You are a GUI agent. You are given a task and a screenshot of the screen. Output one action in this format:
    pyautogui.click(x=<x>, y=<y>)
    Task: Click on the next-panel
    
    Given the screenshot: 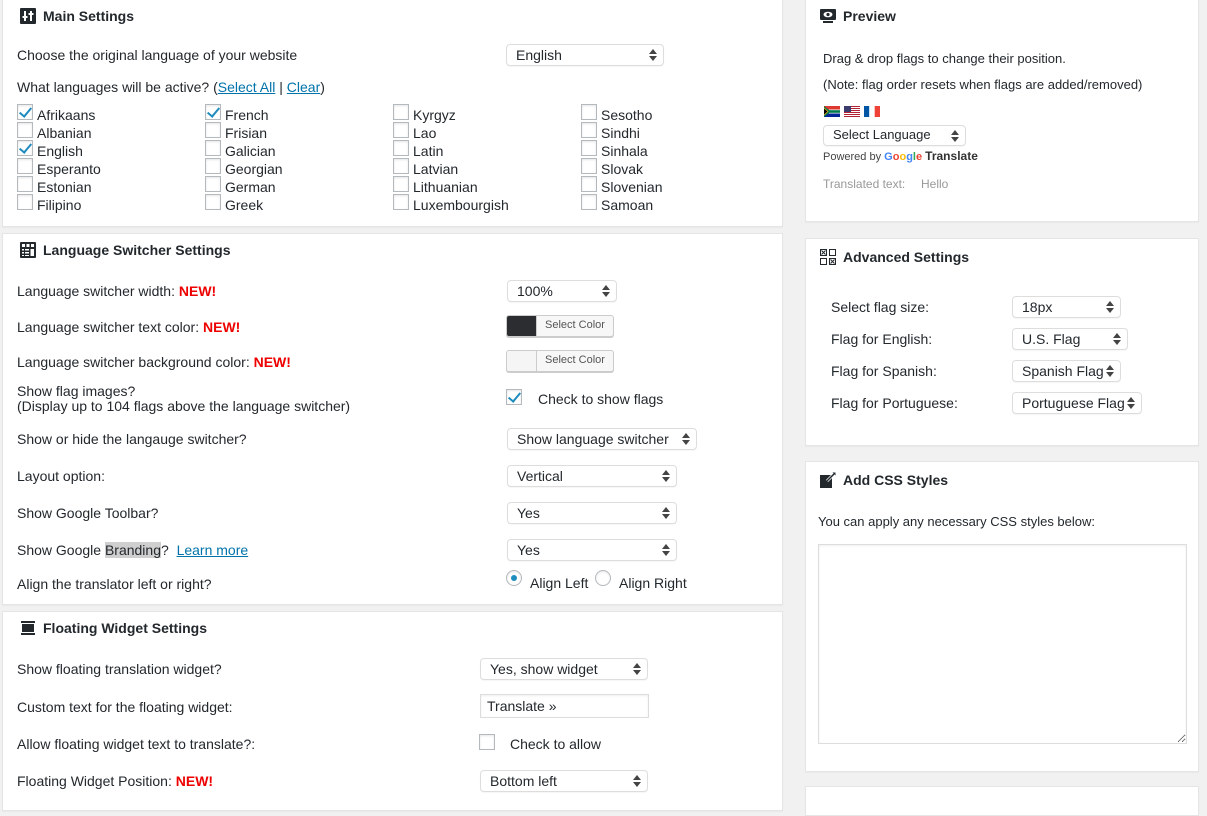 What is the action you would take?
    pyautogui.click(x=1002, y=801)
    